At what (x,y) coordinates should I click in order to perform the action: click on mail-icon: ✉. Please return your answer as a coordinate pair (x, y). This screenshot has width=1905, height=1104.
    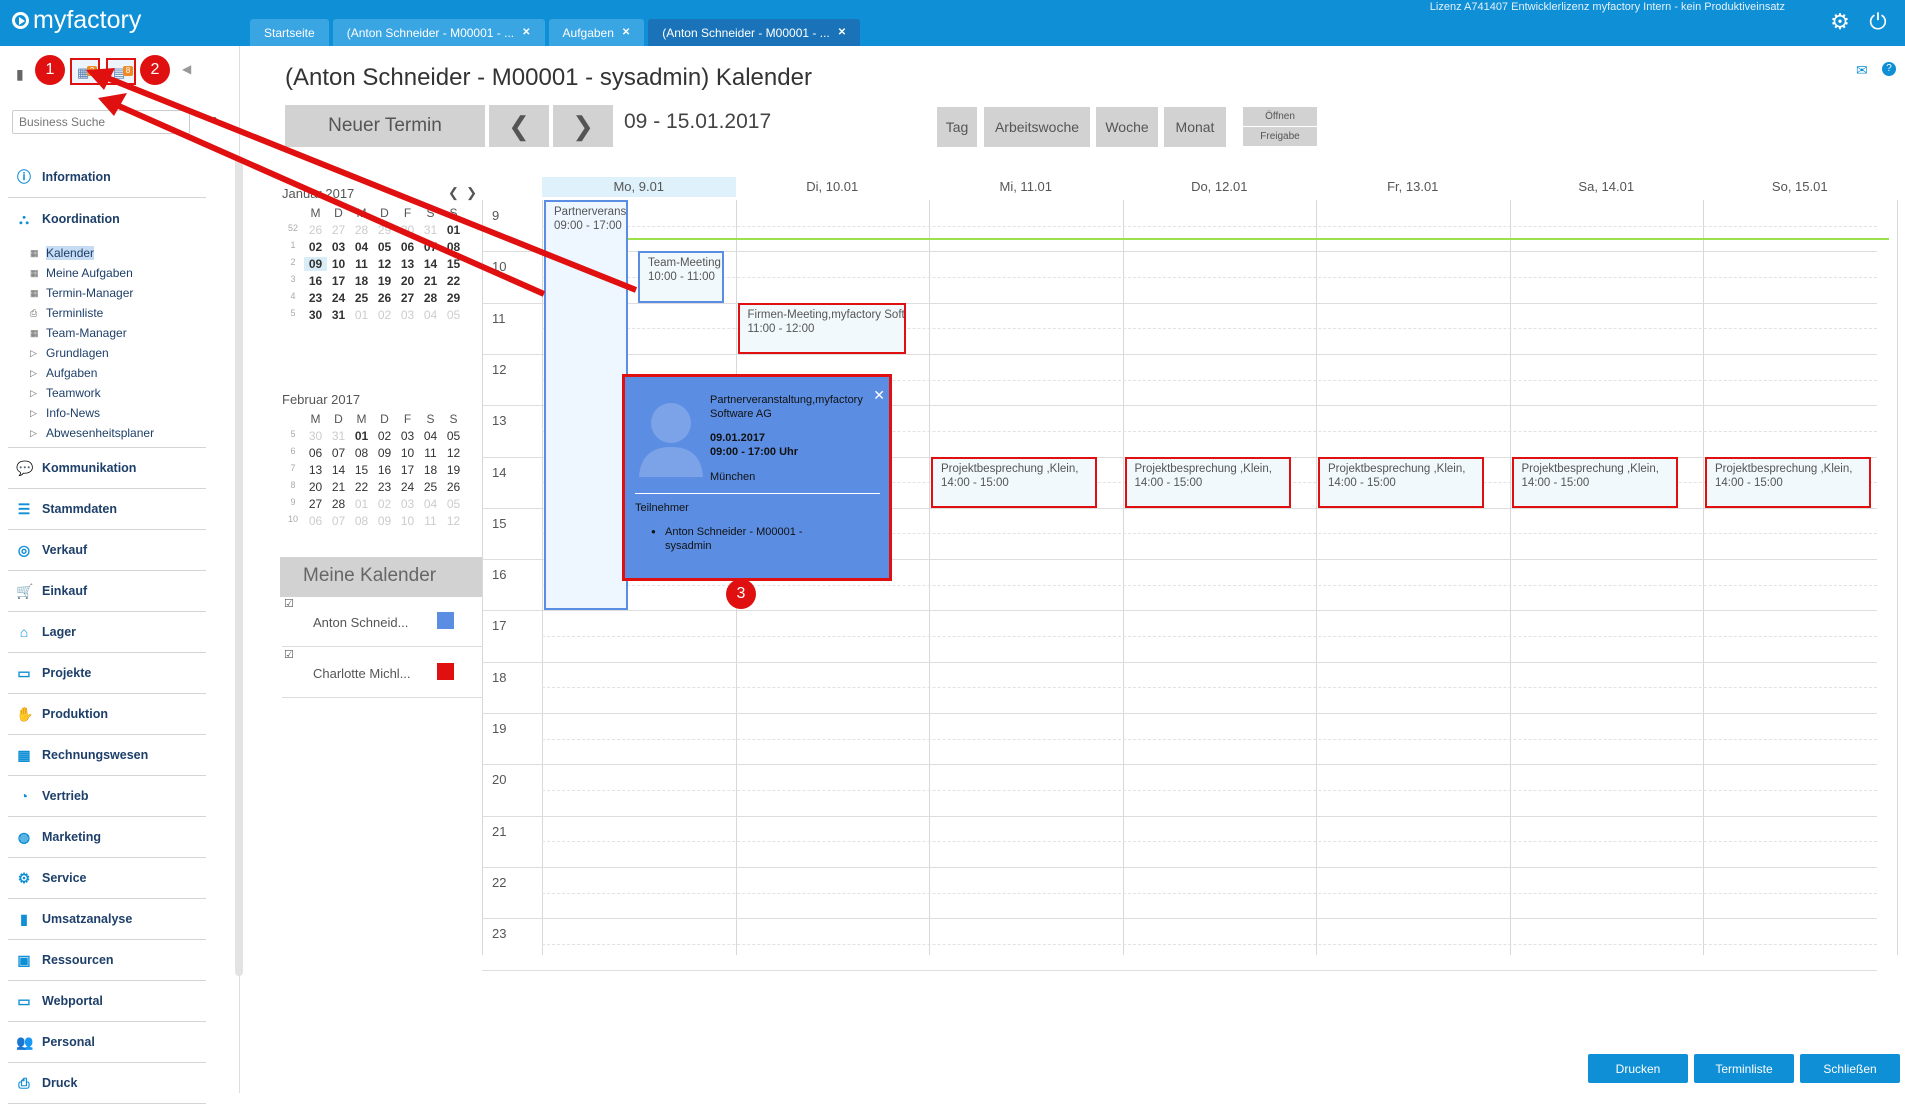
    Looking at the image, I should click on (1862, 70).